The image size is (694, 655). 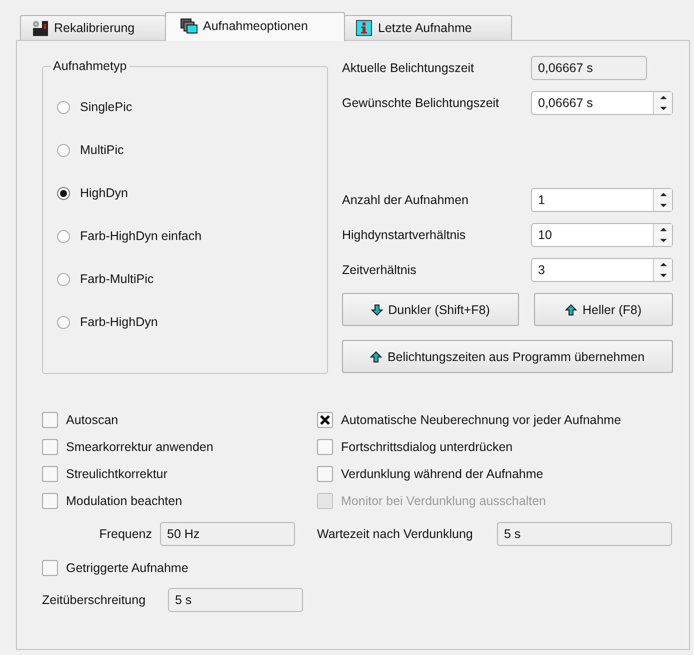 I want to click on radio-option: MultiPic, so click(x=90, y=150).